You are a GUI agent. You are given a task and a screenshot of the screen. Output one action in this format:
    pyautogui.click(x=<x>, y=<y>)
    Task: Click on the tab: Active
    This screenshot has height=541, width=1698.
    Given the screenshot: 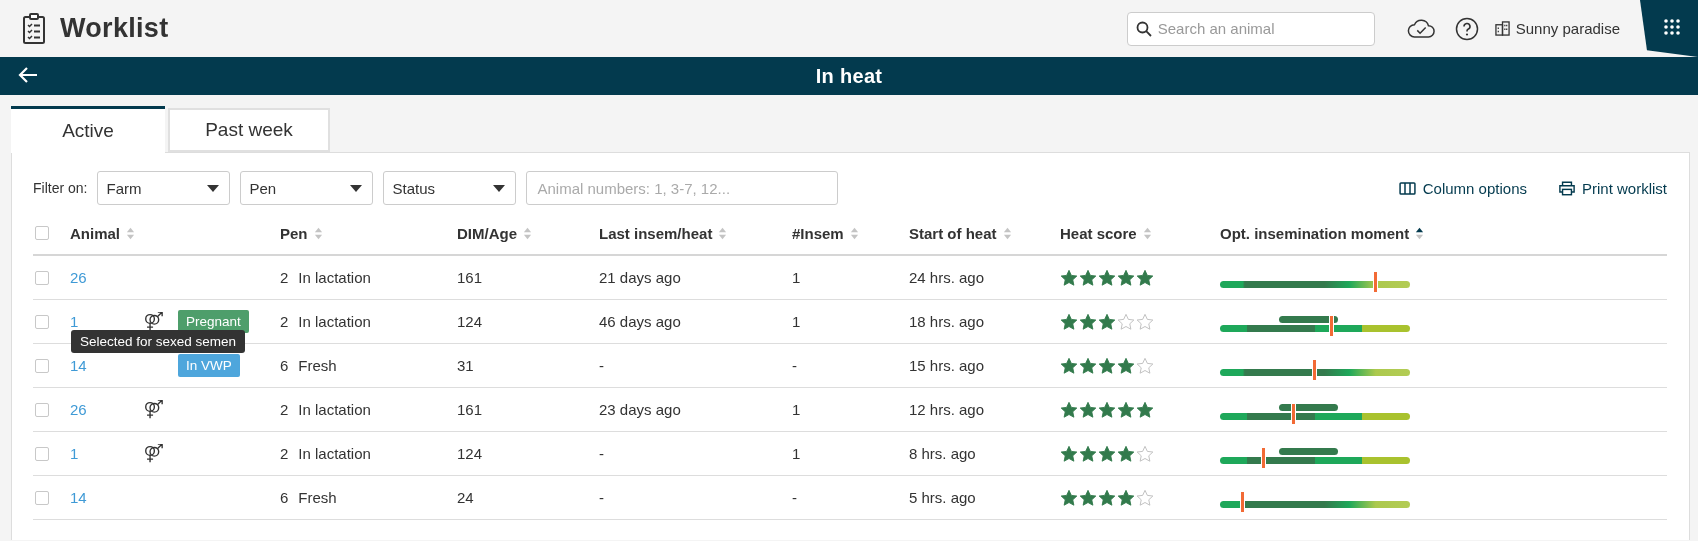 What is the action you would take?
    pyautogui.click(x=88, y=129)
    